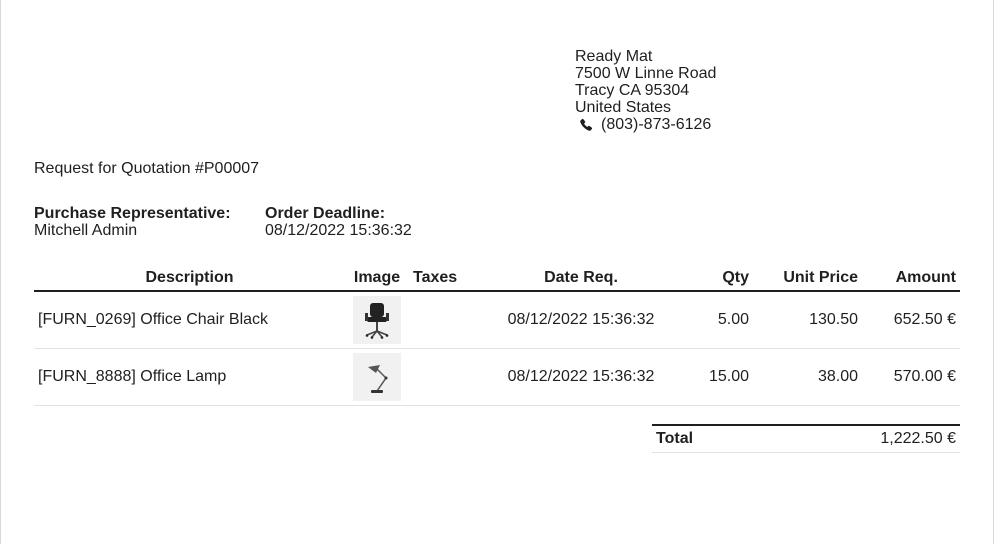 The height and width of the screenshot is (544, 994). Describe the element at coordinates (646, 73) in the screenshot. I see `vendor-street: 7500 W Linne Road` at that location.